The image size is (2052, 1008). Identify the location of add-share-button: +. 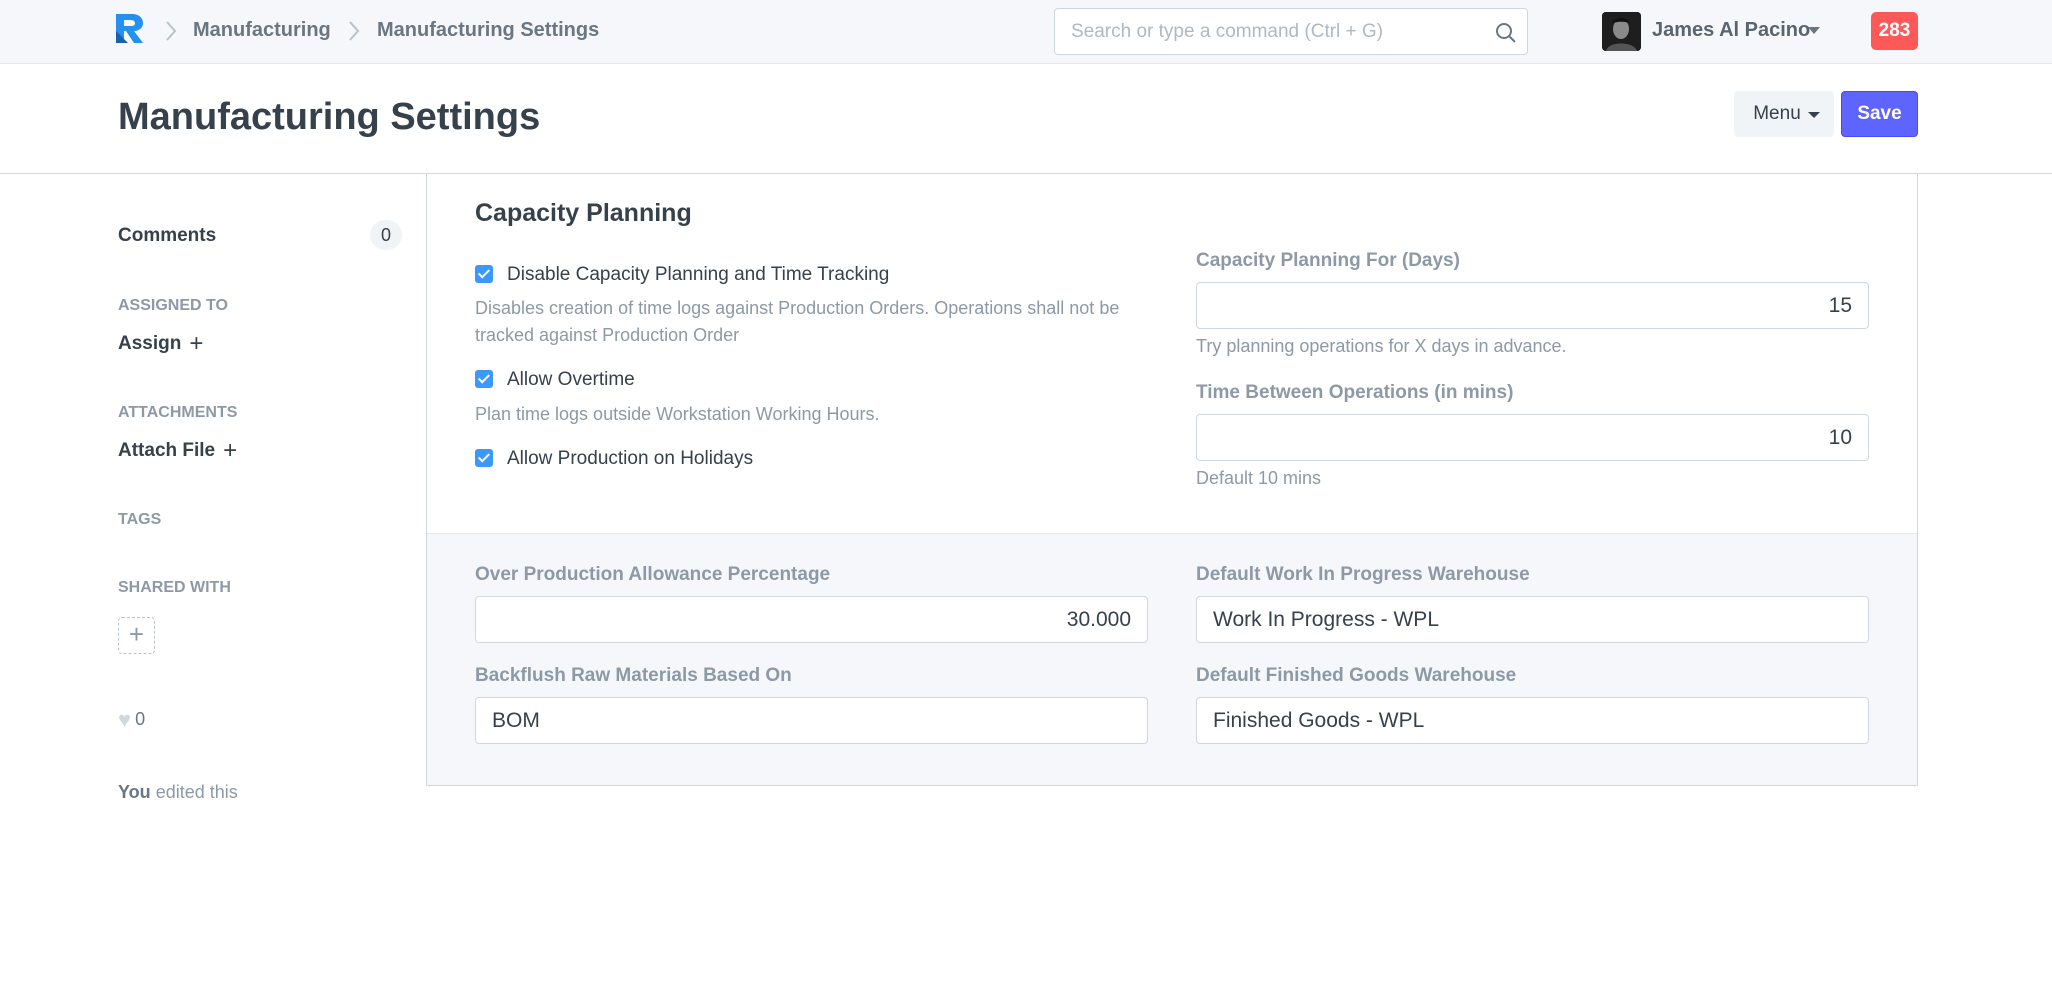
(136, 635).